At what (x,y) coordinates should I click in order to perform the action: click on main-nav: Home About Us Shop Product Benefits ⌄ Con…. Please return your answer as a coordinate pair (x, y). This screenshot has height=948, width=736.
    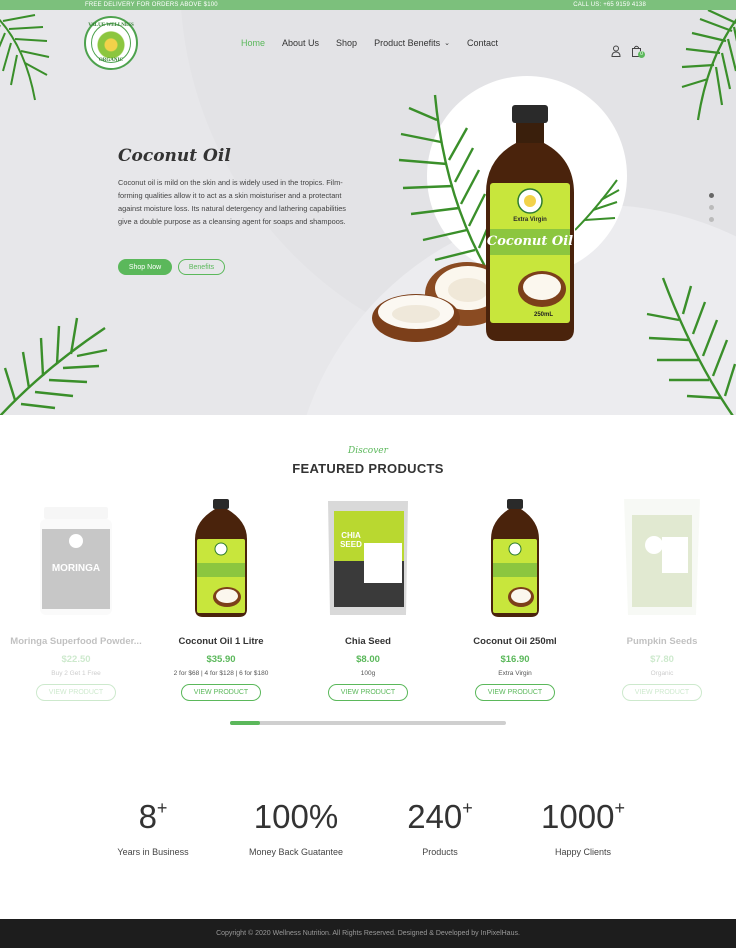
    Looking at the image, I should click on (378, 43).